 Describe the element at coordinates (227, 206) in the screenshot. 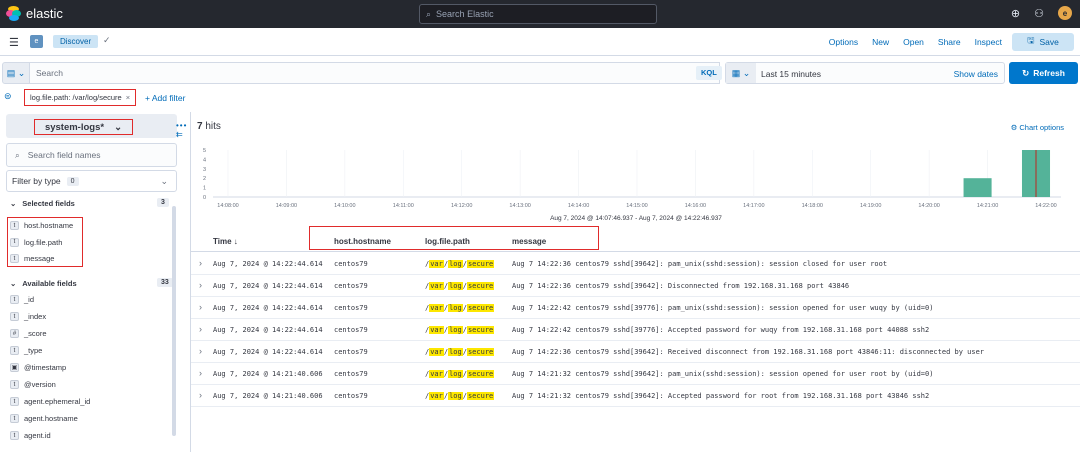

I see `x-tick-label: 14:08:00` at that location.